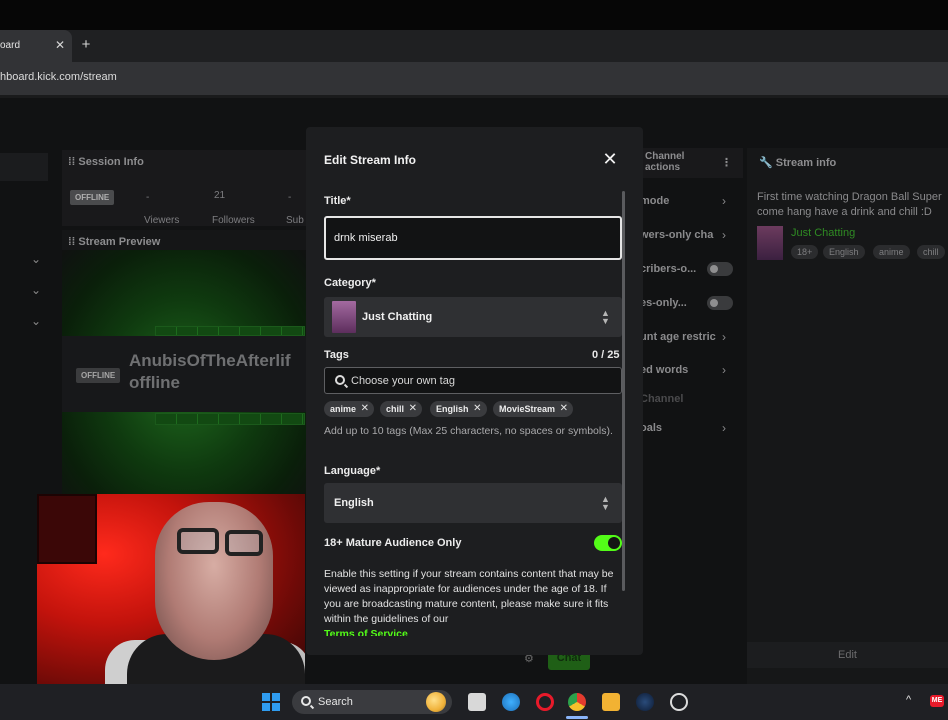 The height and width of the screenshot is (720, 948). Describe the element at coordinates (290, 197) in the screenshot. I see `subs-value: -` at that location.